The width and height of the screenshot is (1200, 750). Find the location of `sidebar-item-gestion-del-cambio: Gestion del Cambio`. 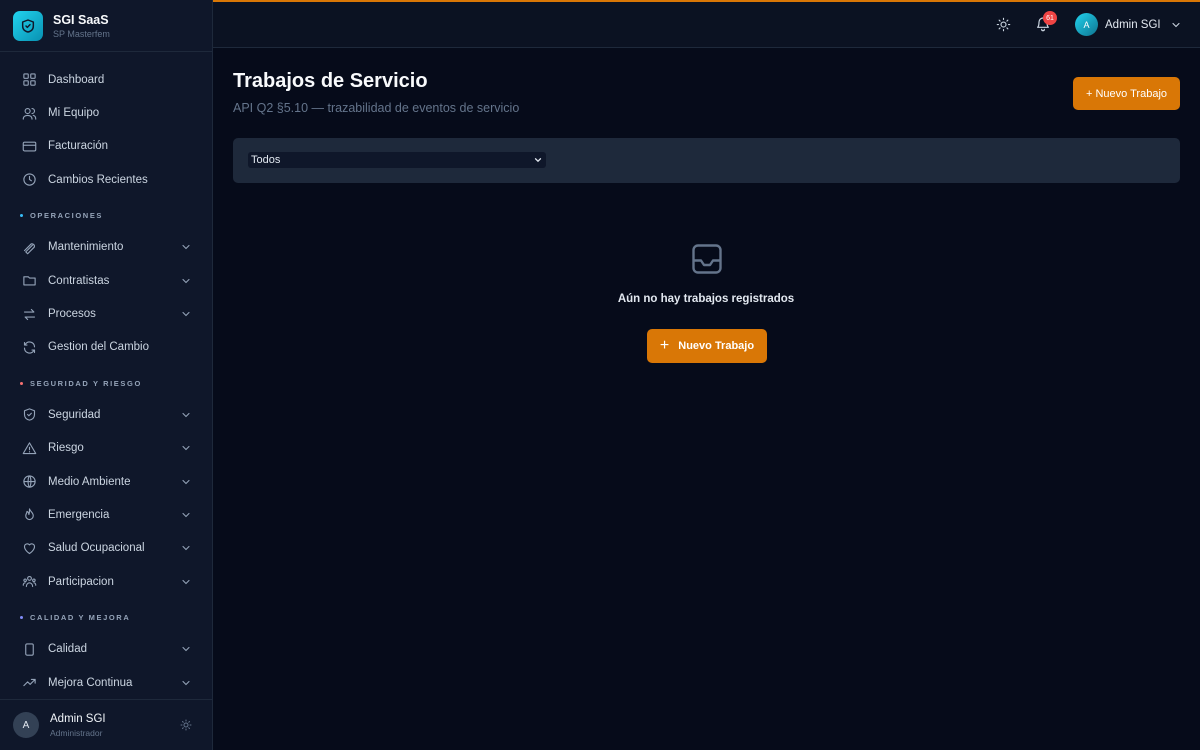

sidebar-item-gestion-del-cambio: Gestion del Cambio is located at coordinates (106, 347).